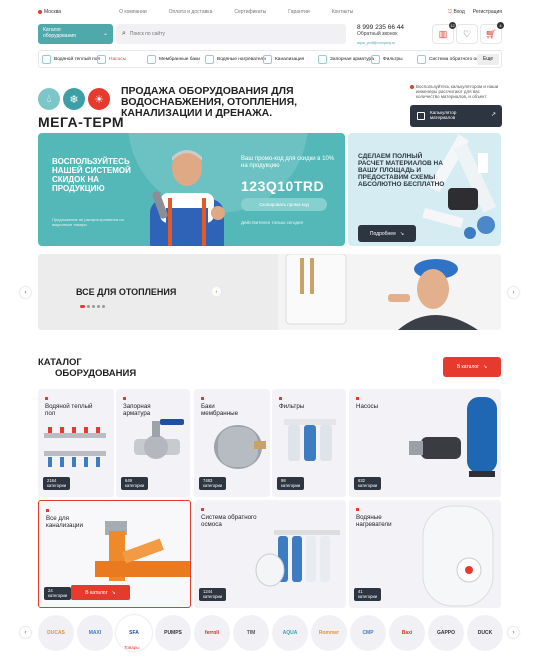 This screenshot has width=538, height=668. I want to click on brand-logo-item: DUCAS, so click(56, 633).